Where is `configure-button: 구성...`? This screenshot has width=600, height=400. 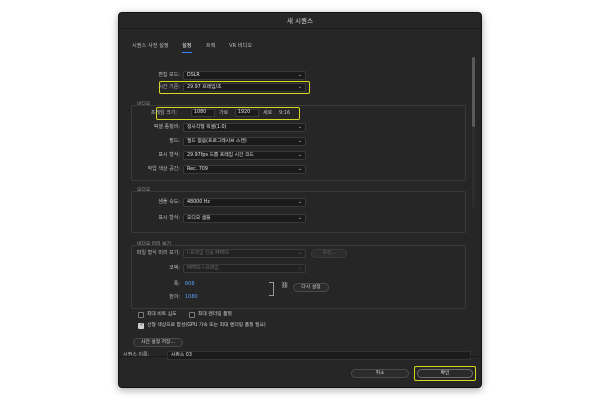 configure-button: 구성... is located at coordinates (329, 253).